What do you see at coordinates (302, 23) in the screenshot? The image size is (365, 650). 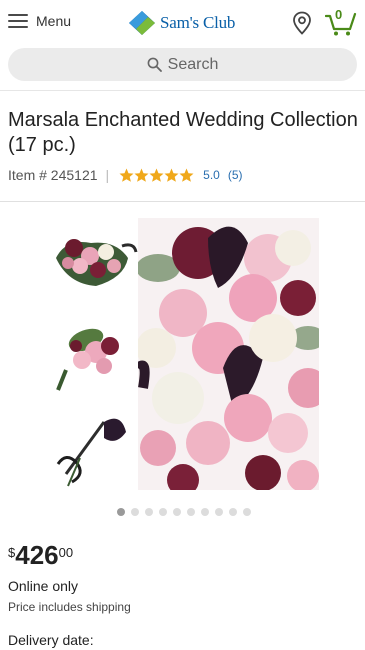 I see `location-pin-icon` at bounding box center [302, 23].